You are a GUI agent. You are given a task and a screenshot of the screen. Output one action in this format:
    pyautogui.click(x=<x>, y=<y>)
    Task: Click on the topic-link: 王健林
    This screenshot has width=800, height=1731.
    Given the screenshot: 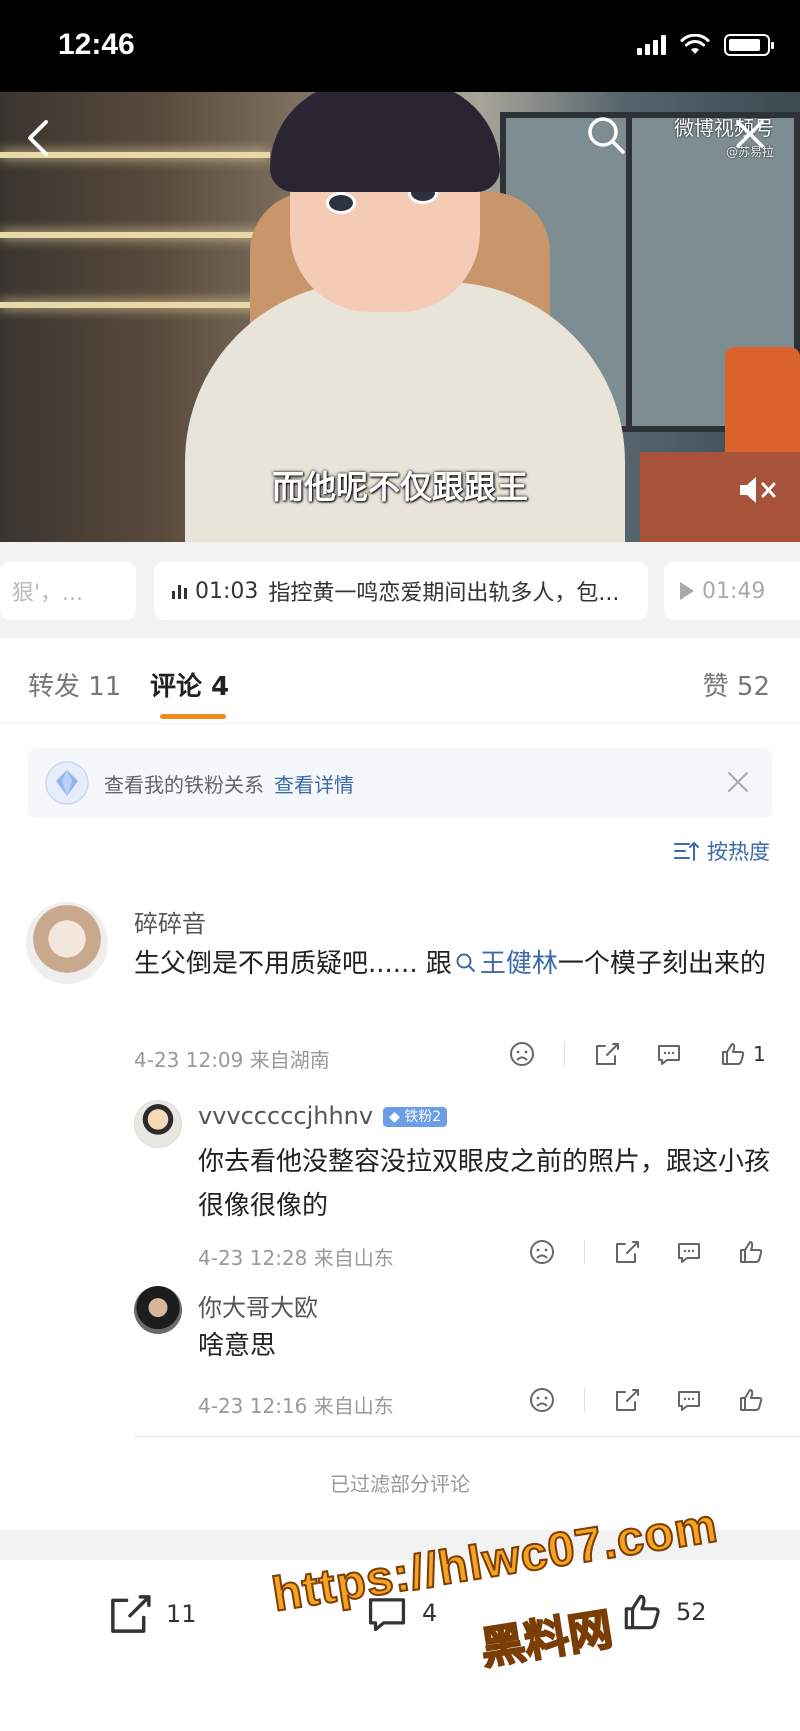 What is the action you would take?
    pyautogui.click(x=505, y=964)
    